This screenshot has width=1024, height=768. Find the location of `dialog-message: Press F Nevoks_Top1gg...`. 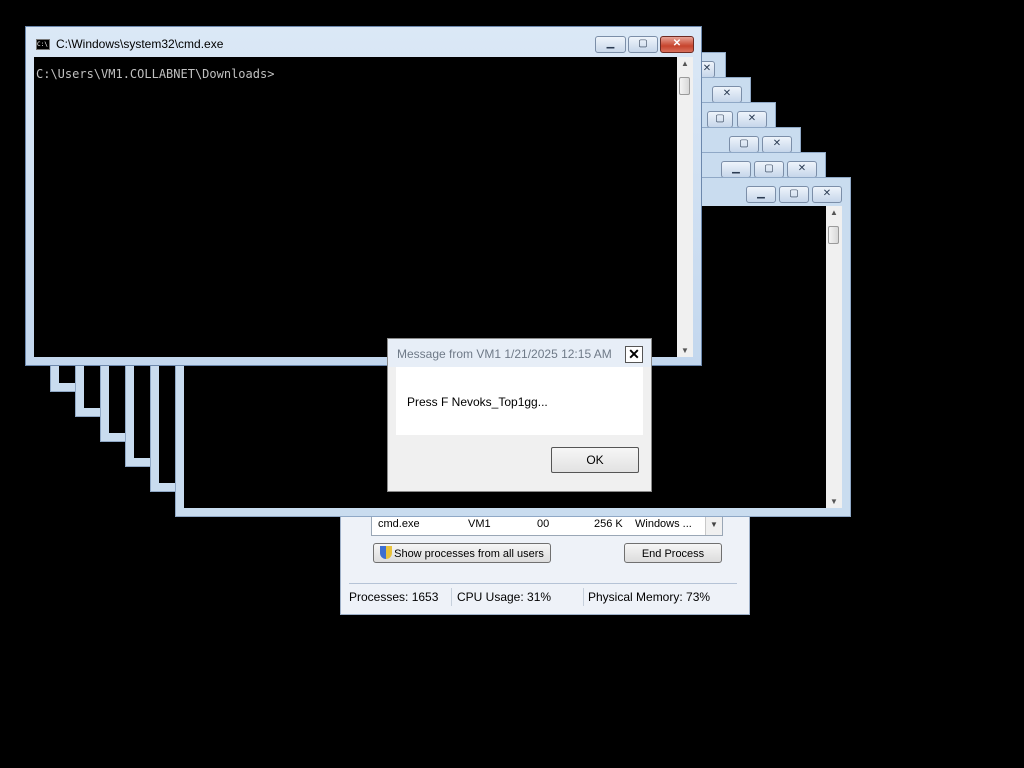

dialog-message: Press F Nevoks_Top1gg... is located at coordinates (477, 402).